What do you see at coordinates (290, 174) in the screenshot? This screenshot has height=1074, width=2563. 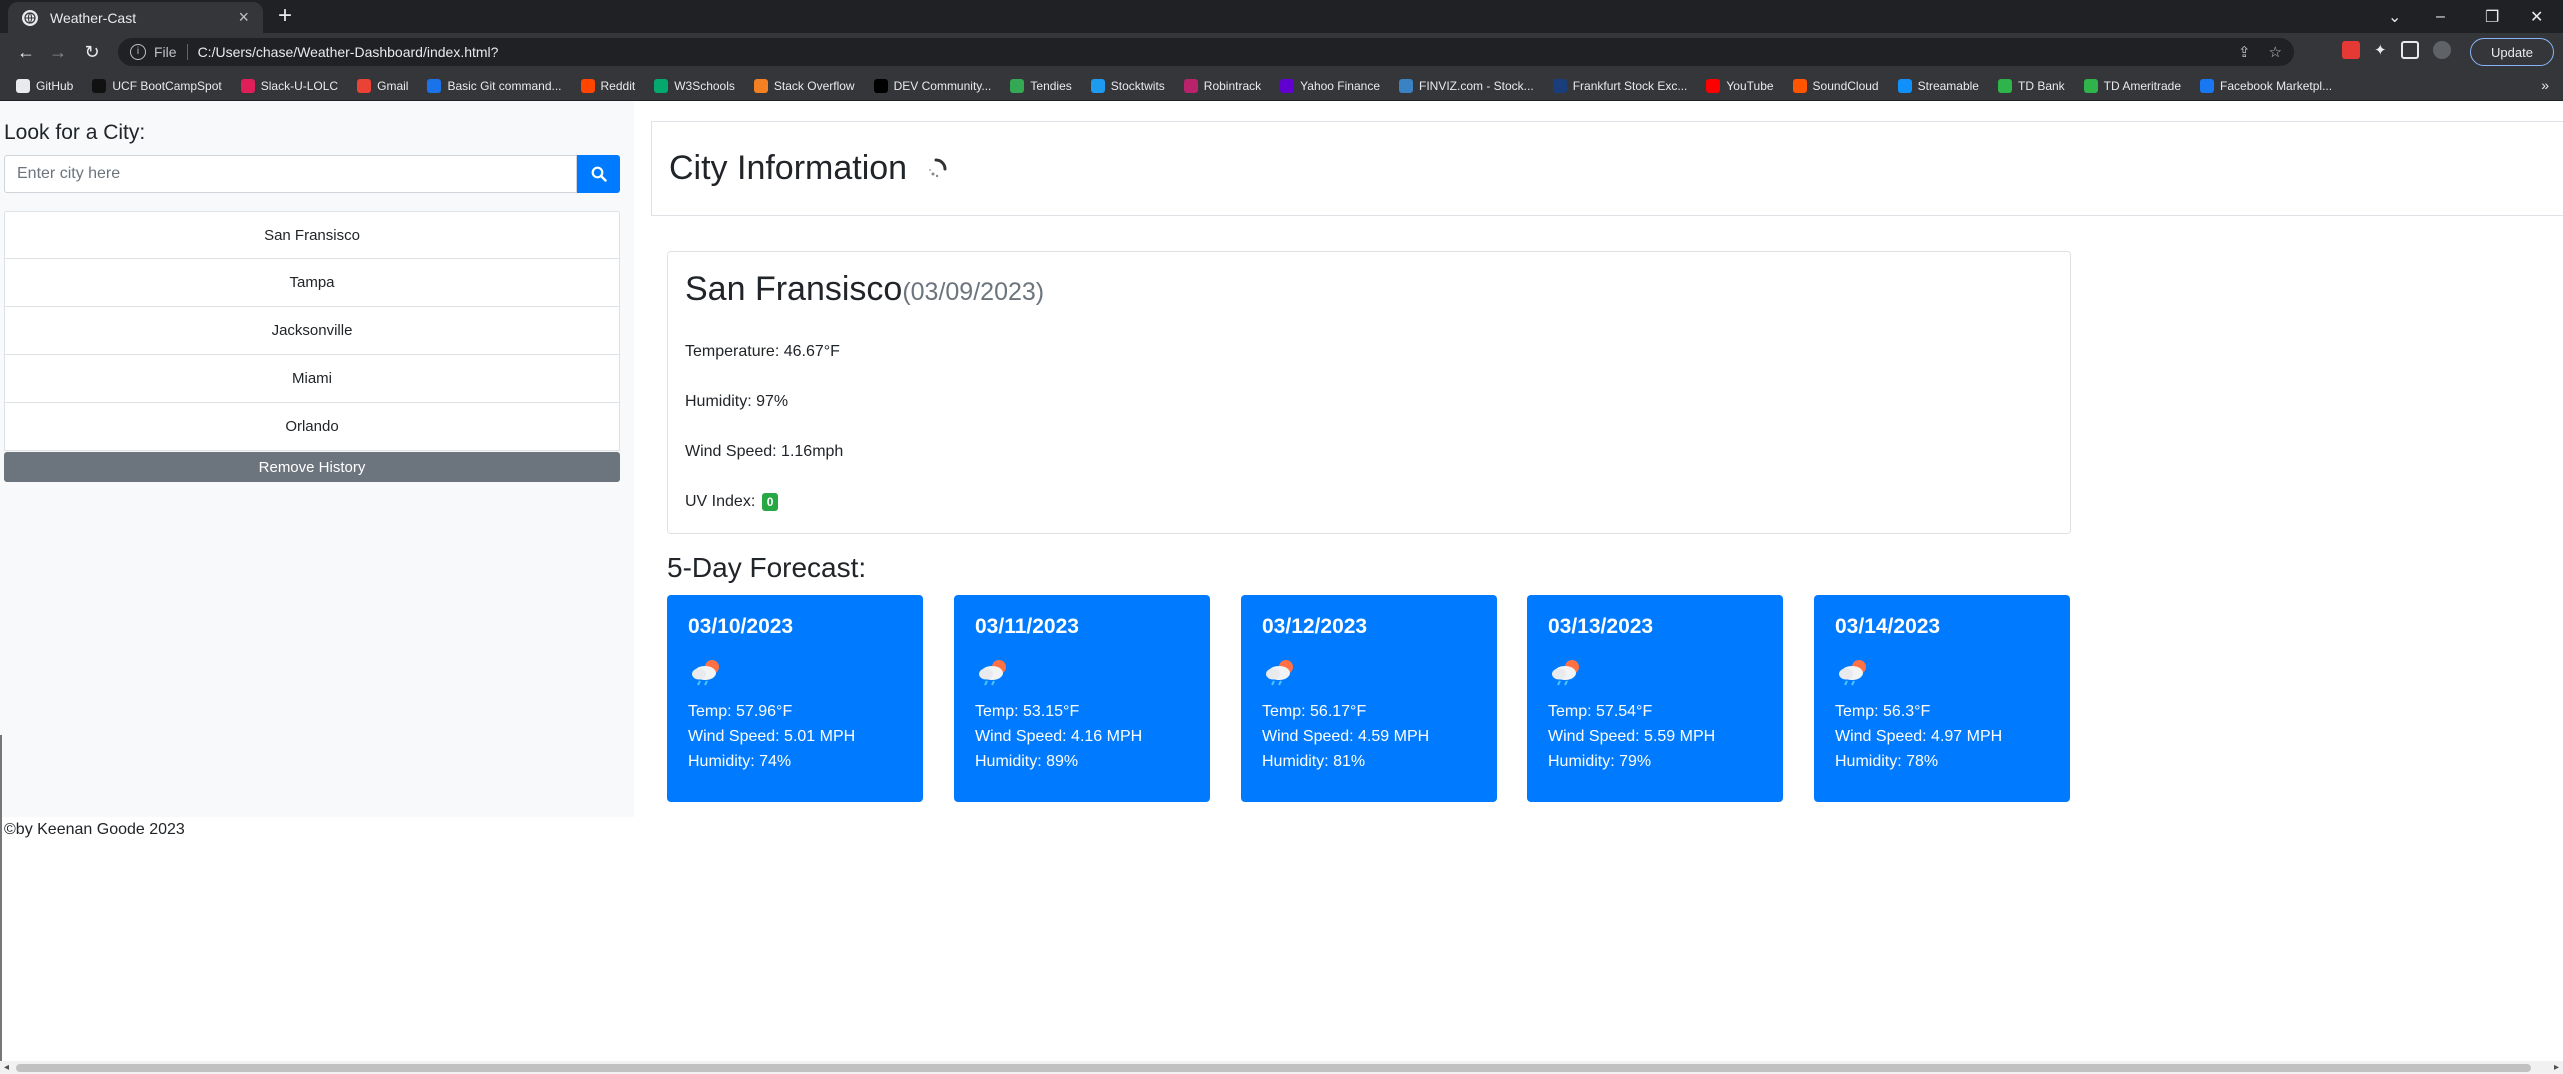 I see `city-search-input` at bounding box center [290, 174].